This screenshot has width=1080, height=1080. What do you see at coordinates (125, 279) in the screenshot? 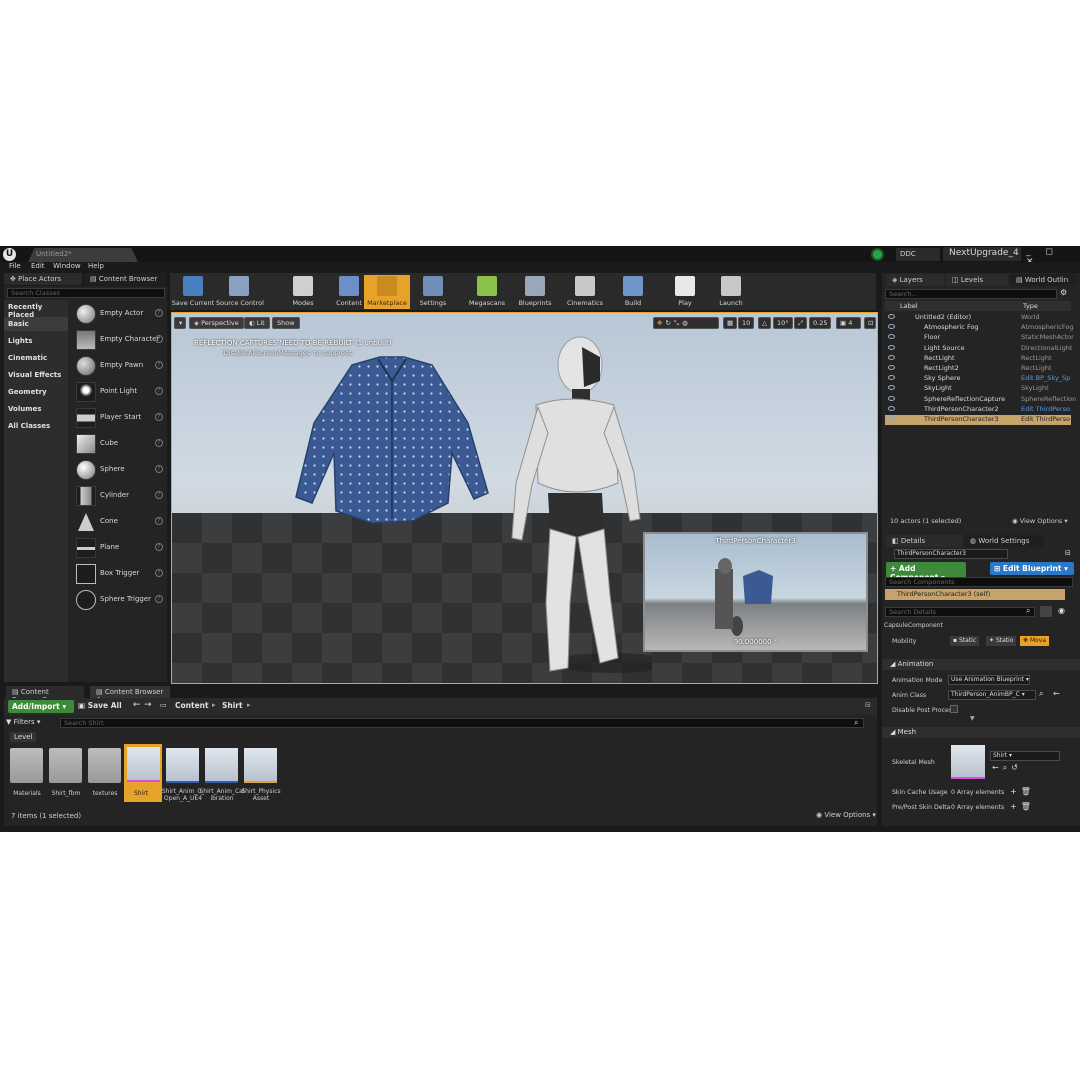
I see `tab-content-browser: ▤ Content Browser` at bounding box center [125, 279].